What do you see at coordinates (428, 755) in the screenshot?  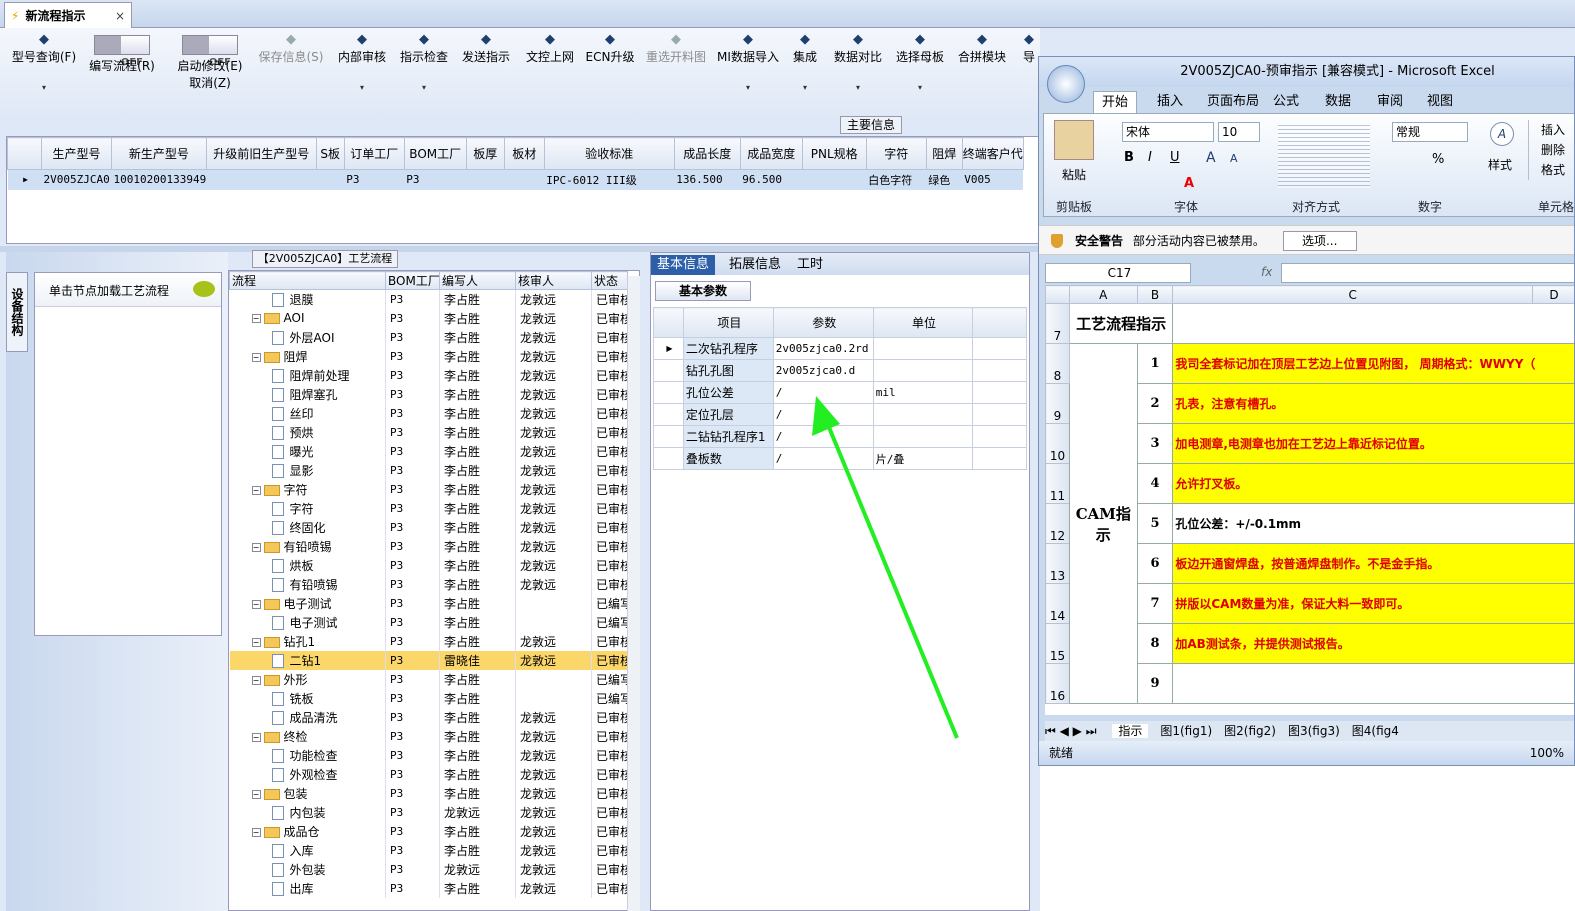 I see `tree-row: 功能检查 P3李占胜龙敦远已审核` at bounding box center [428, 755].